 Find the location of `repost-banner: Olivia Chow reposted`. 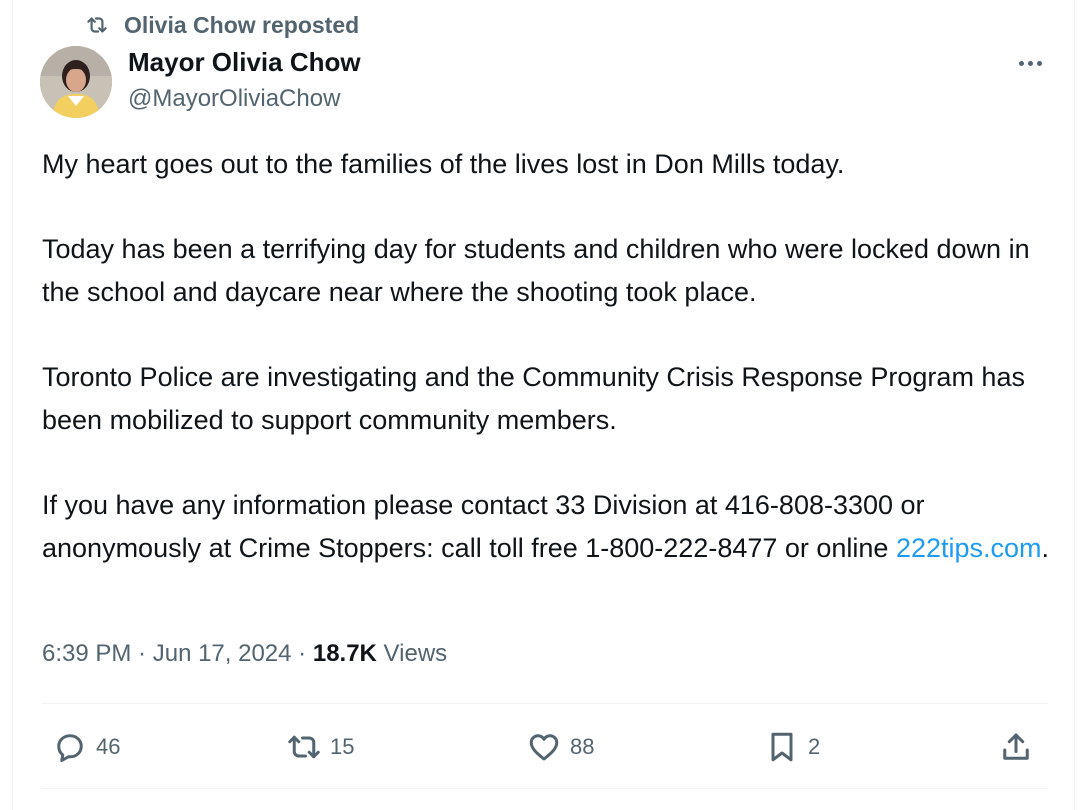

repost-banner: Olivia Chow reposted is located at coordinates (221, 25).